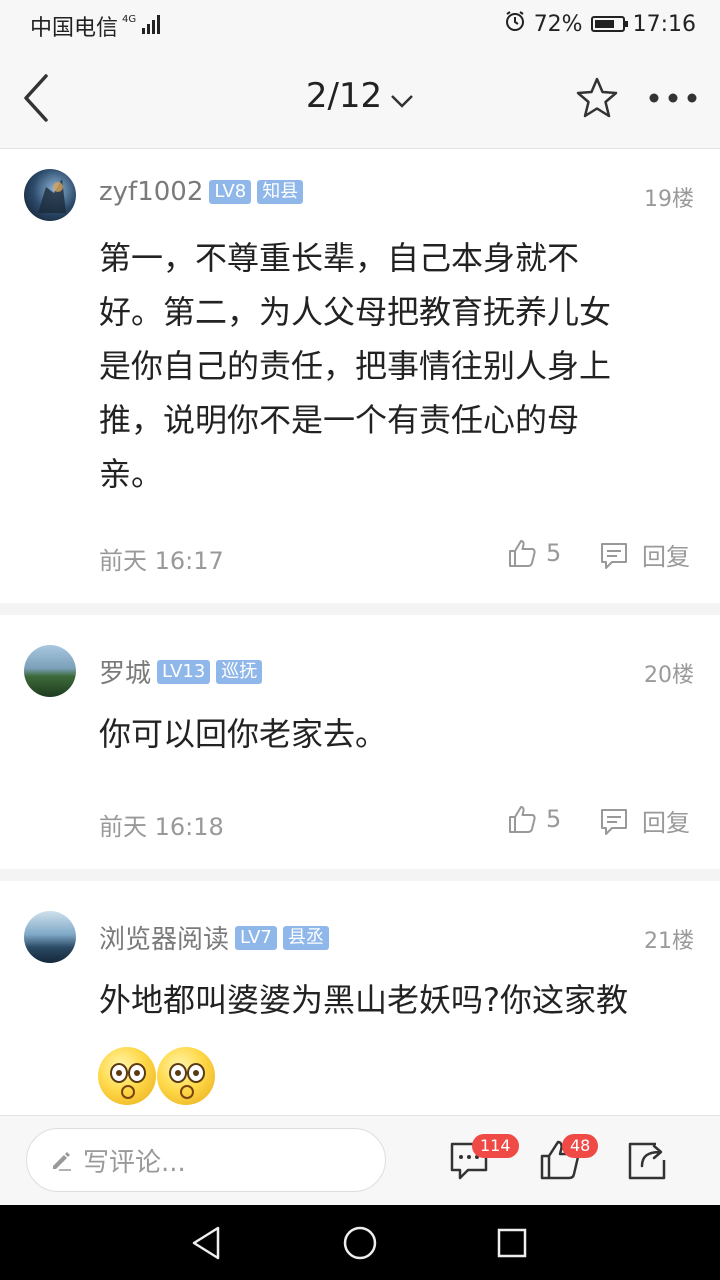  What do you see at coordinates (363, 1000) in the screenshot?
I see `comment-line: 外地都叫婆婆为黑山老妖吗?你这家教` at bounding box center [363, 1000].